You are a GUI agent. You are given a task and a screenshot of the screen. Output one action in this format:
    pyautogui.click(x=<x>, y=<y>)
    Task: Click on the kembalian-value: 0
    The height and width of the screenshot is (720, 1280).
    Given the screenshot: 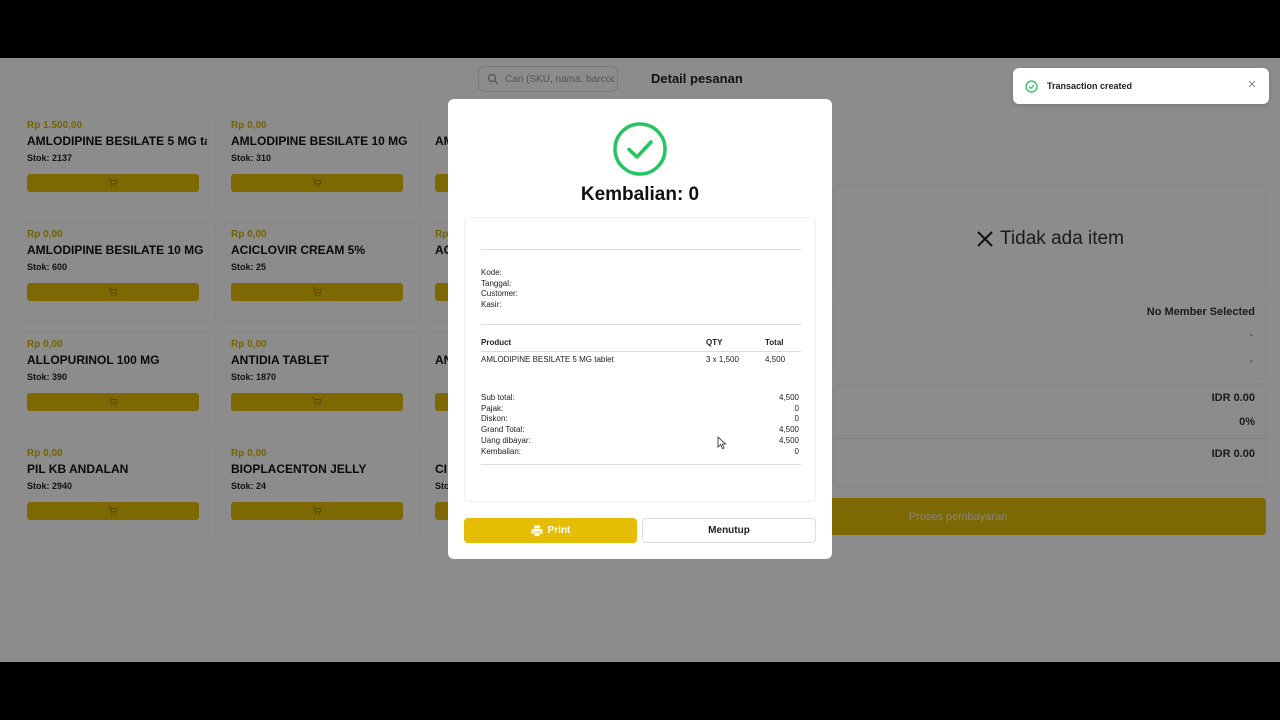 What is the action you would take?
    pyautogui.click(x=796, y=451)
    